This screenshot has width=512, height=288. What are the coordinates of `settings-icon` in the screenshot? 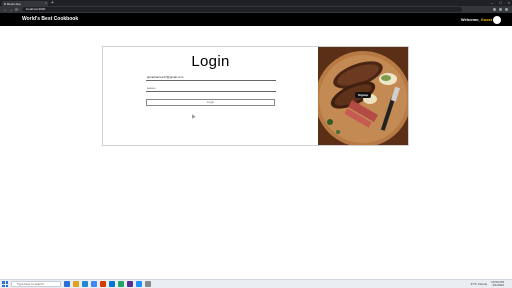 It's located at (148, 284).